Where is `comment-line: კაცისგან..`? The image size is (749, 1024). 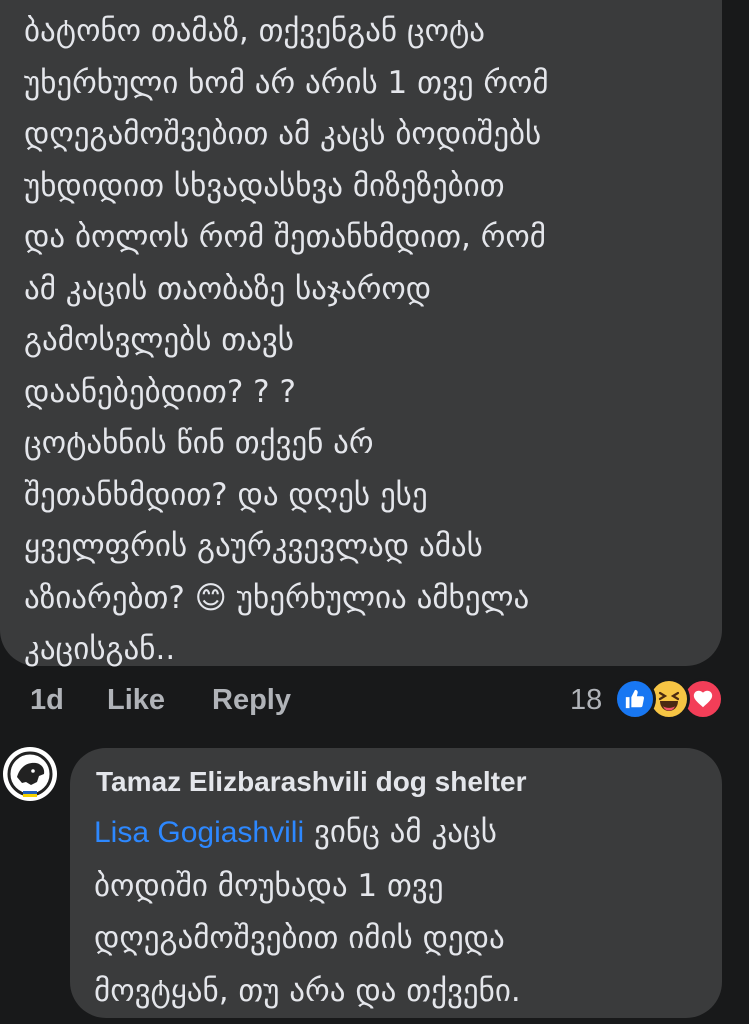 comment-line: კაცისგან.. is located at coordinates (100, 649).